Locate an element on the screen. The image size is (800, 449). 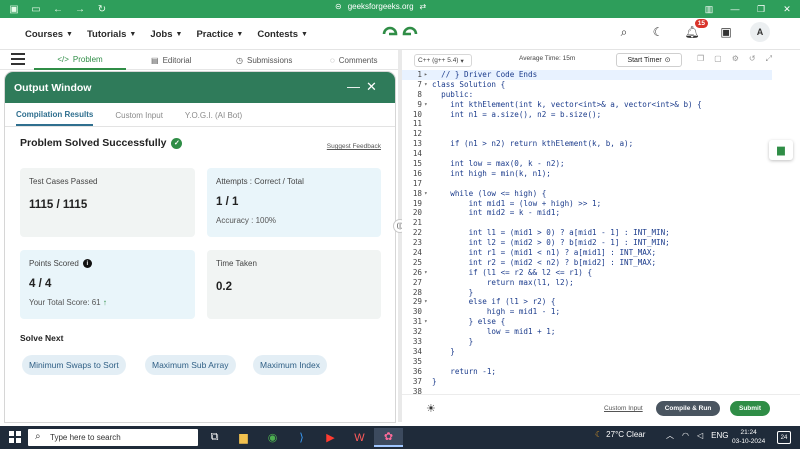
youtube-icon: ▶ is located at coordinates (330, 437).